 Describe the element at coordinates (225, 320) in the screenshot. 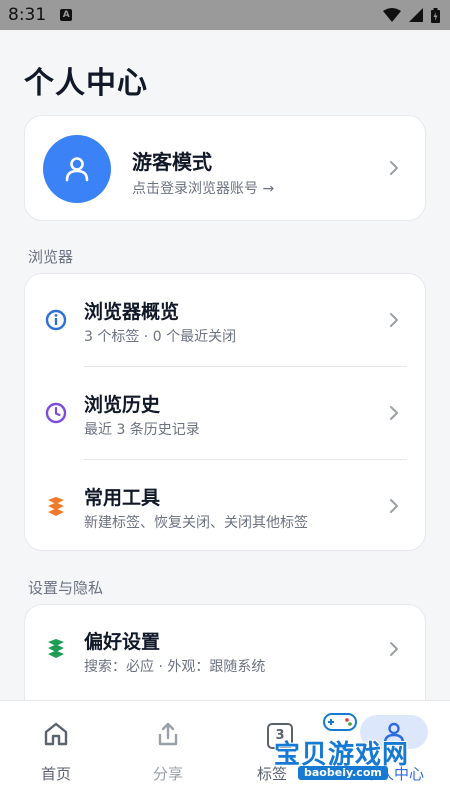

I see `list-item-browser-overview: 浏览器概览 3 个标签 · 0 个最近关闭` at that location.